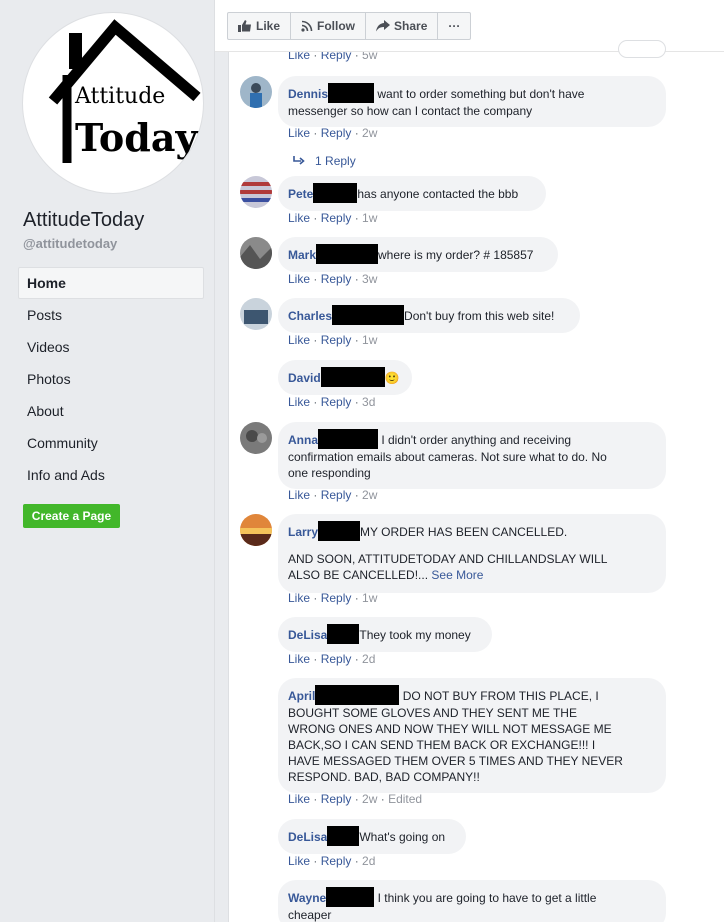  What do you see at coordinates (111, 315) in the screenshot?
I see `nav-posts: Posts` at bounding box center [111, 315].